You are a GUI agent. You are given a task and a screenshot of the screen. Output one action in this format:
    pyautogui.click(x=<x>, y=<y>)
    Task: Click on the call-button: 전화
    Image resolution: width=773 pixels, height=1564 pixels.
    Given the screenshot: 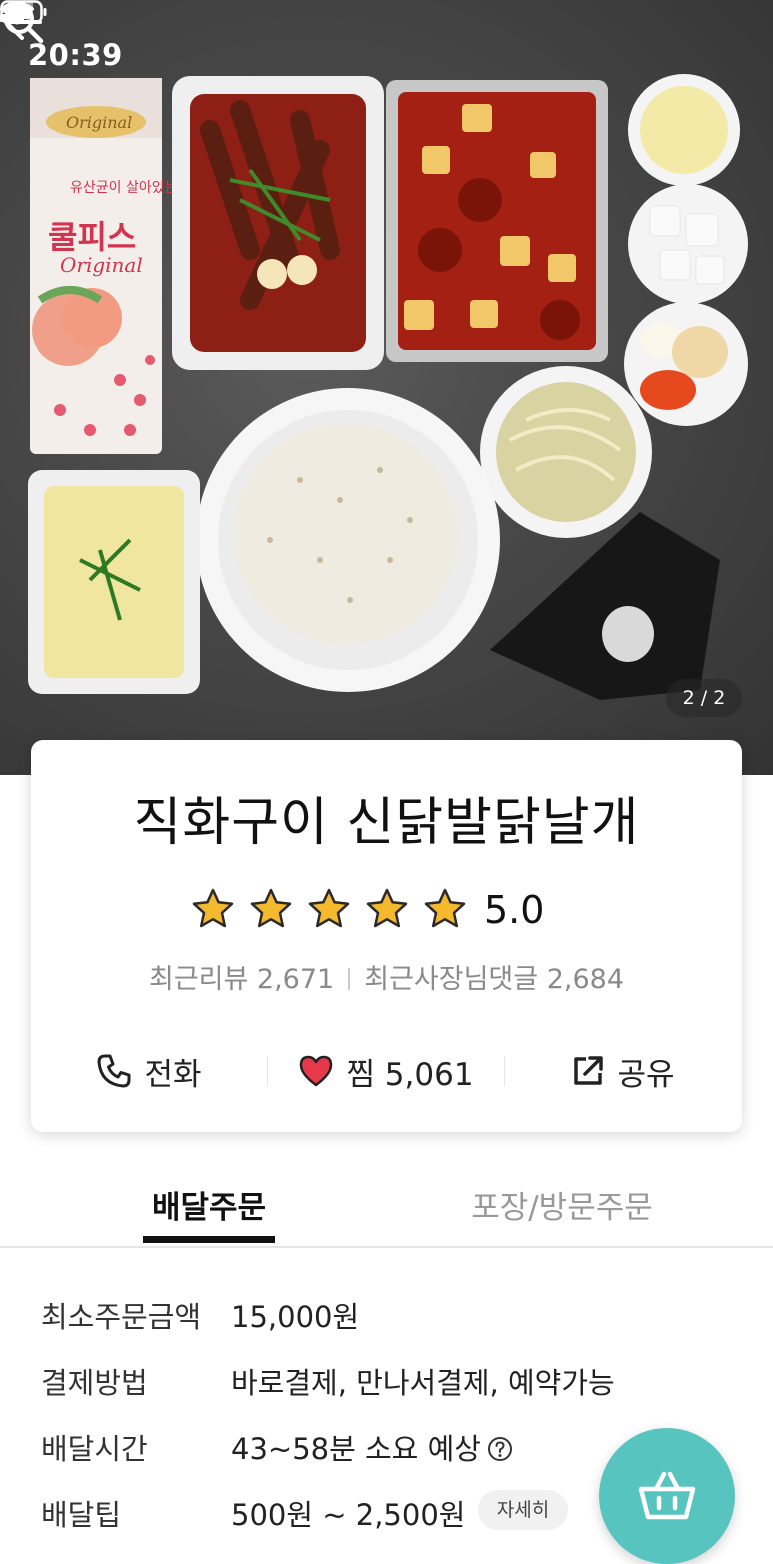 What is the action you would take?
    pyautogui.click(x=149, y=1071)
    